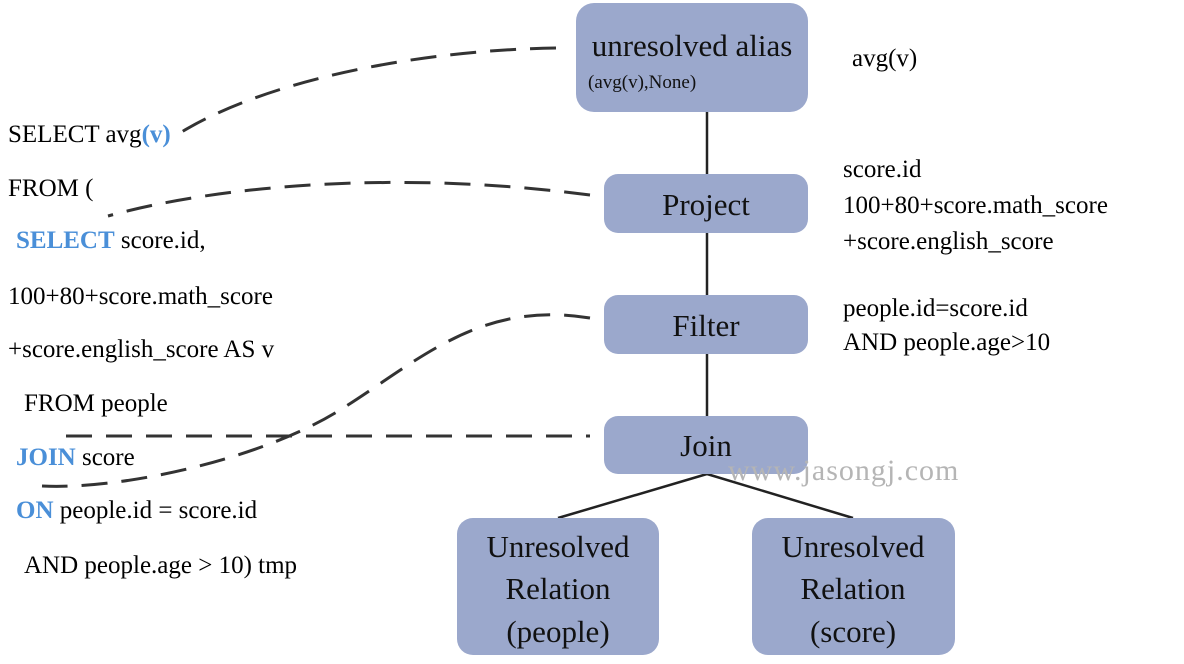 Image resolution: width=1184 pixels, height=664 pixels. Describe the element at coordinates (364, 93) in the screenshot. I see `connector-alias` at that location.